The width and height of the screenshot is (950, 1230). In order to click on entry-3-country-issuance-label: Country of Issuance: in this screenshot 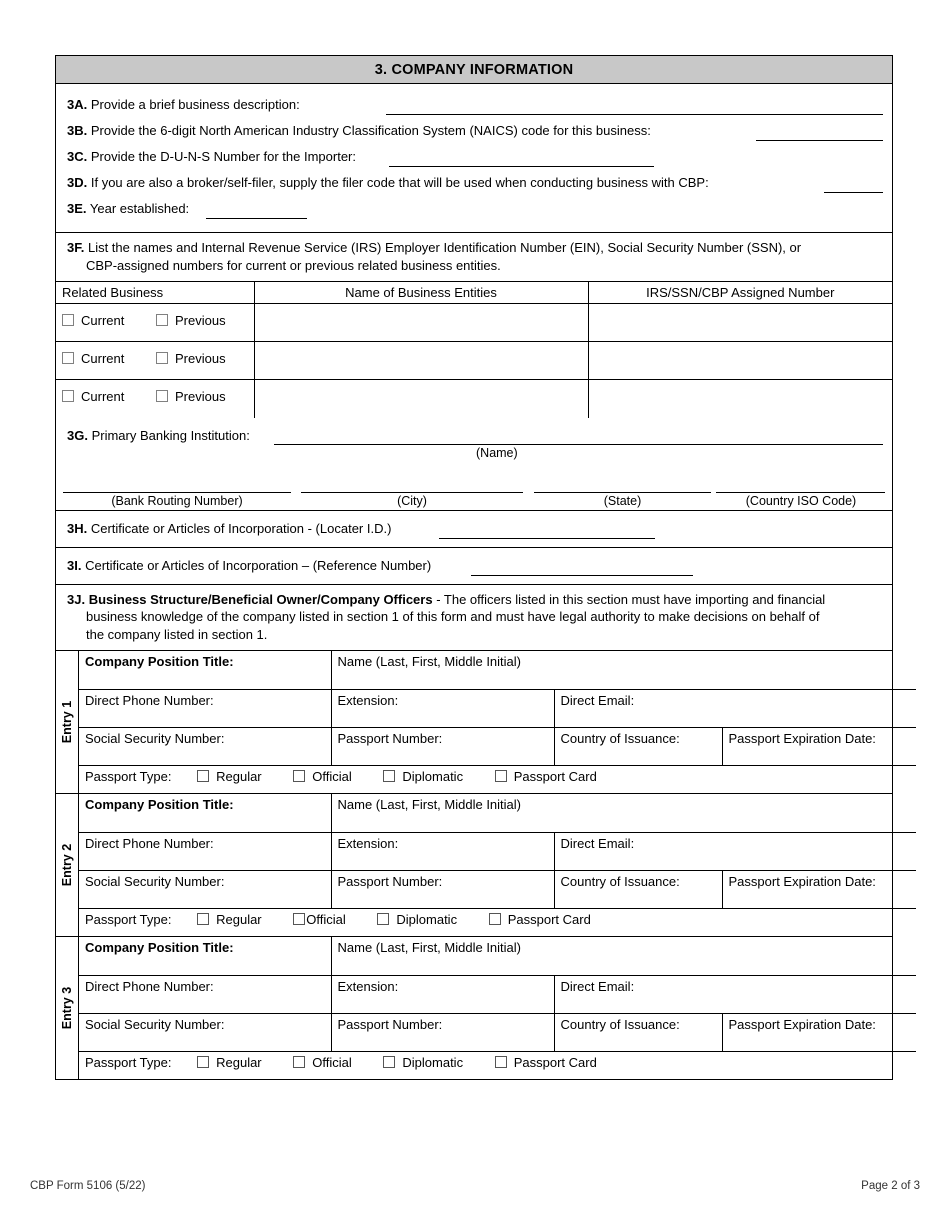, I will do `click(638, 1032)`.